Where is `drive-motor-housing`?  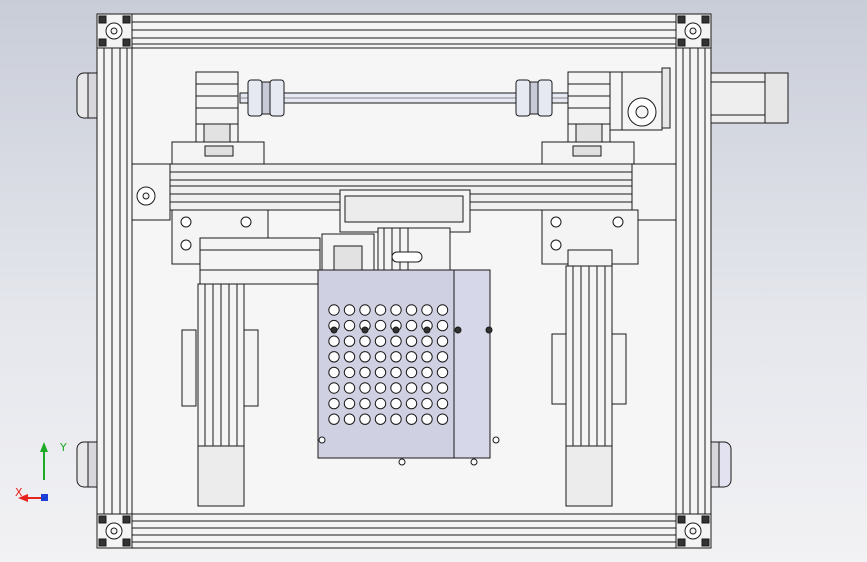
drive-motor-housing is located at coordinates (748, 98).